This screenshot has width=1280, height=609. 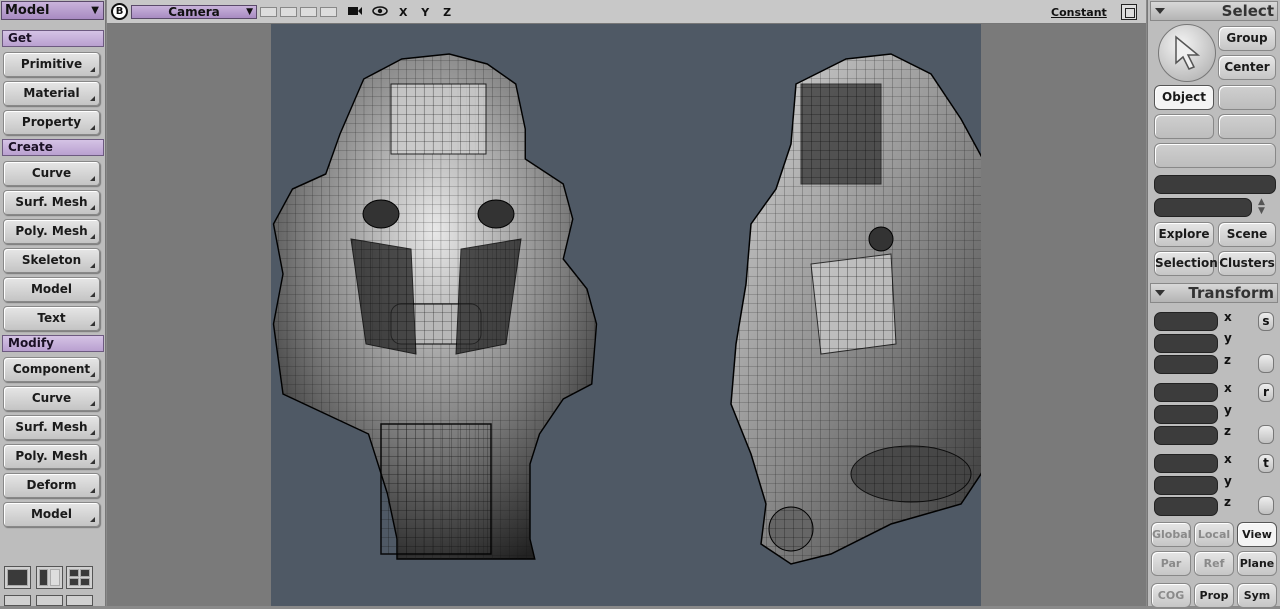 I want to click on rotate-y-field, so click(x=1186, y=414).